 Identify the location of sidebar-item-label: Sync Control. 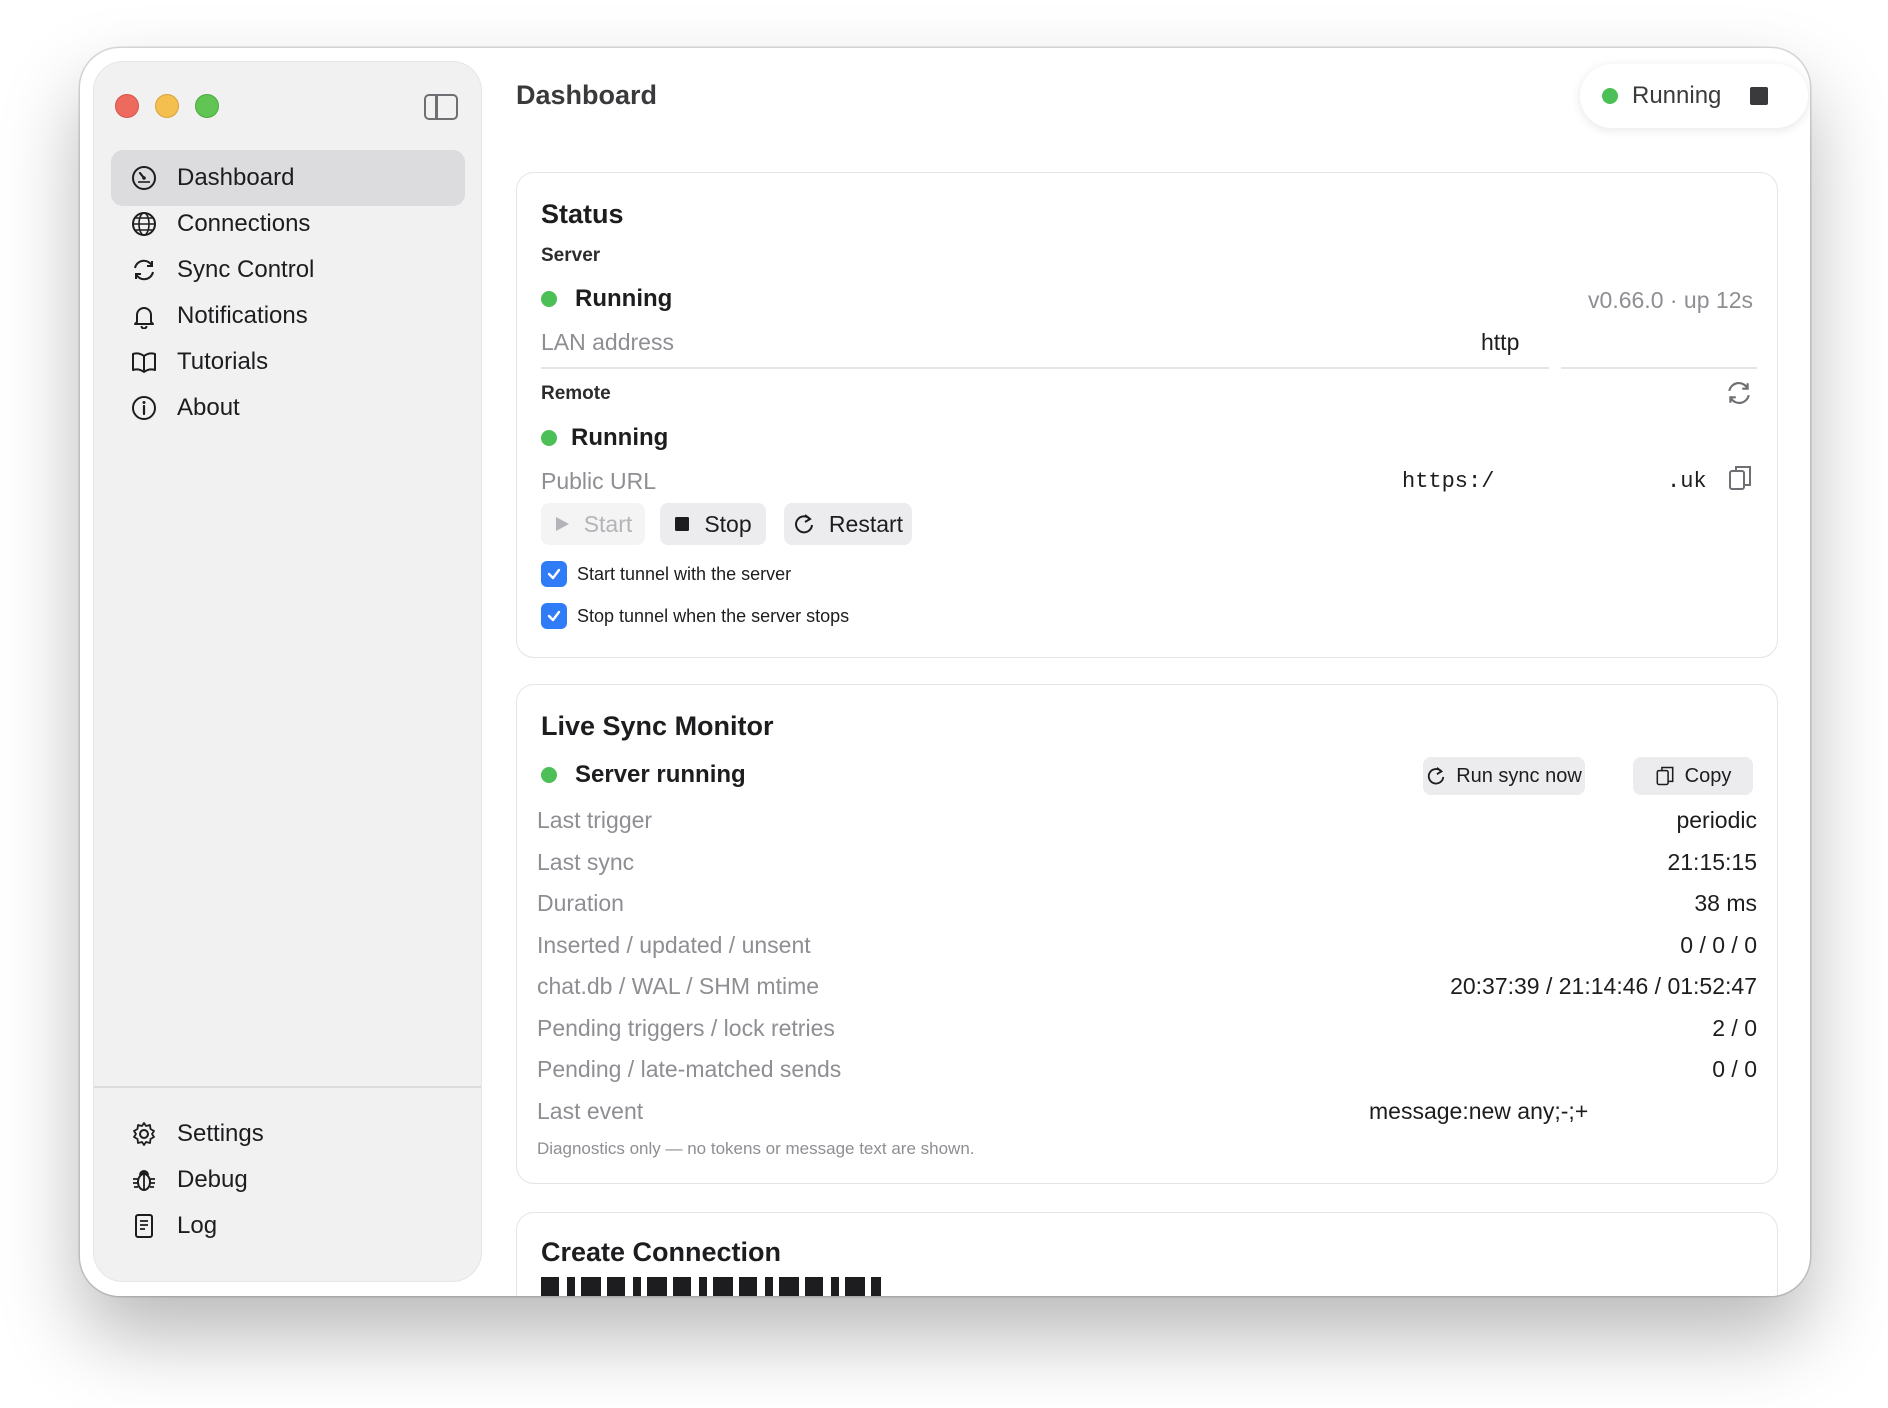
(246, 269).